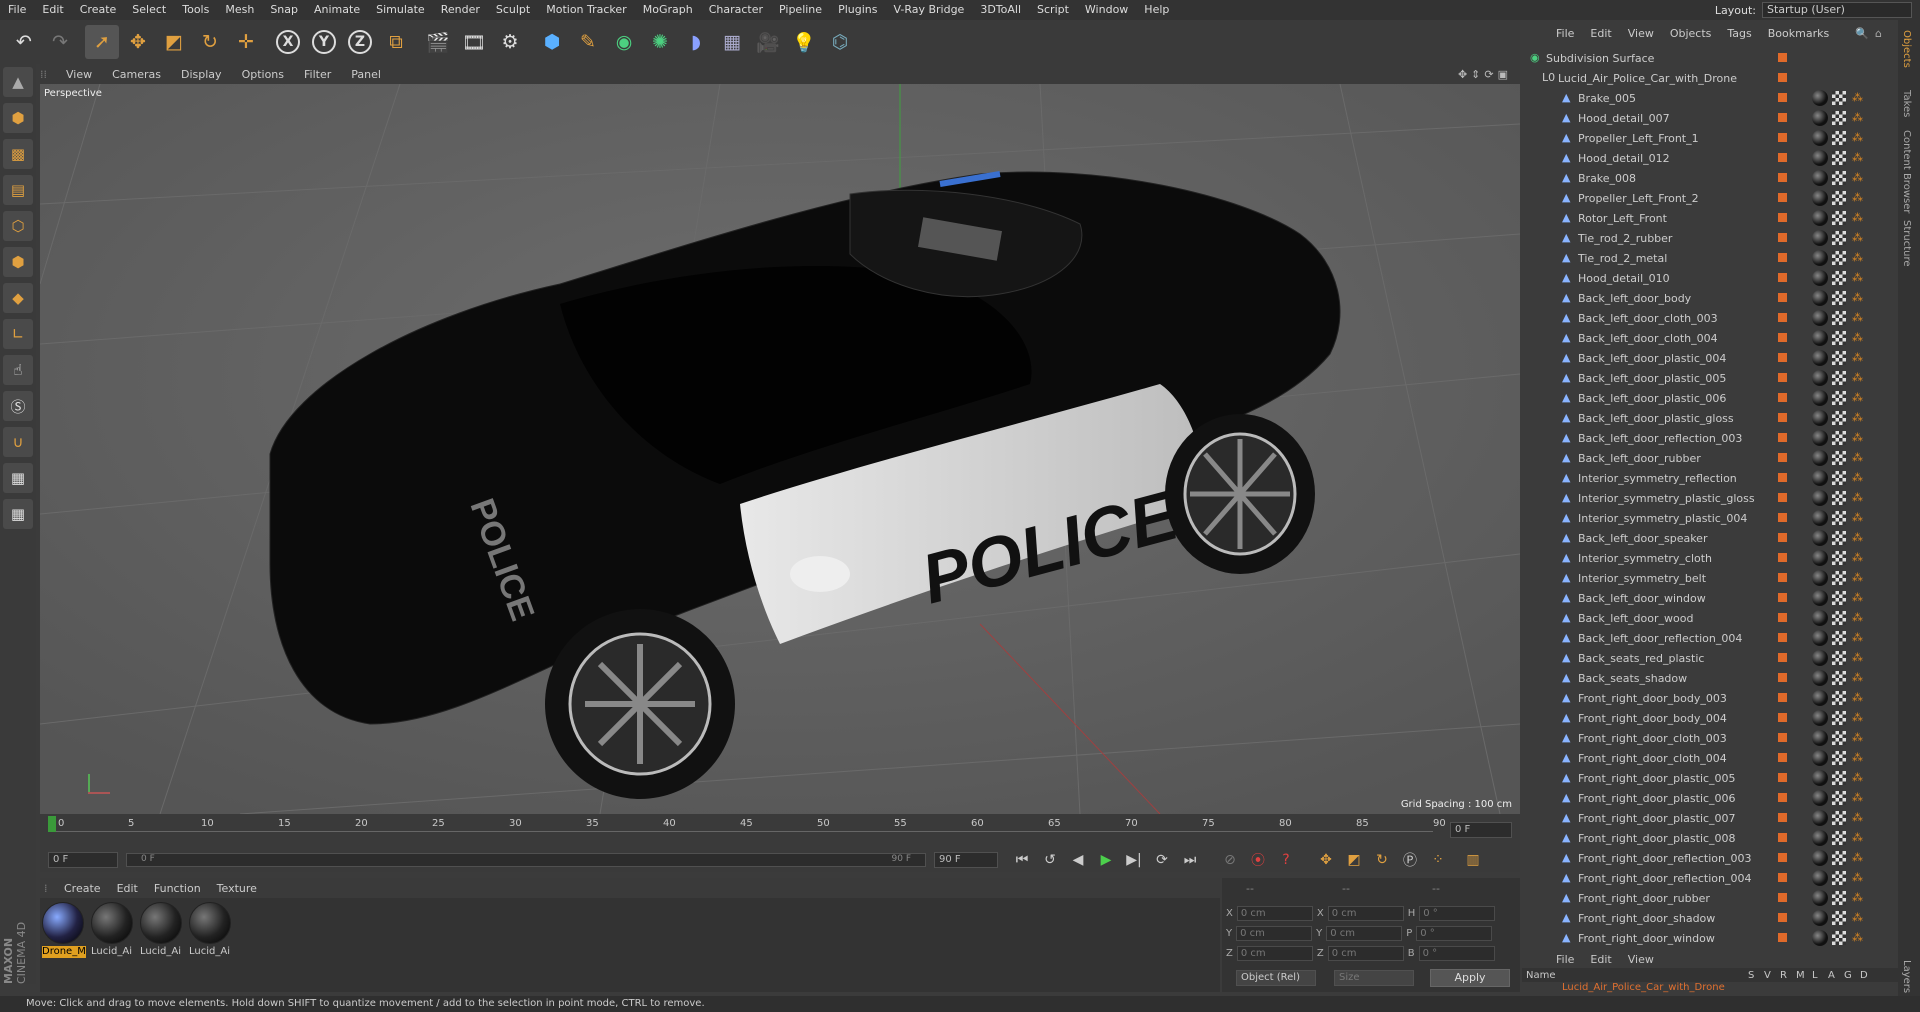 Image resolution: width=1920 pixels, height=1012 pixels. What do you see at coordinates (1410, 860) in the screenshot?
I see `key-param-icon: Ⓟ` at bounding box center [1410, 860].